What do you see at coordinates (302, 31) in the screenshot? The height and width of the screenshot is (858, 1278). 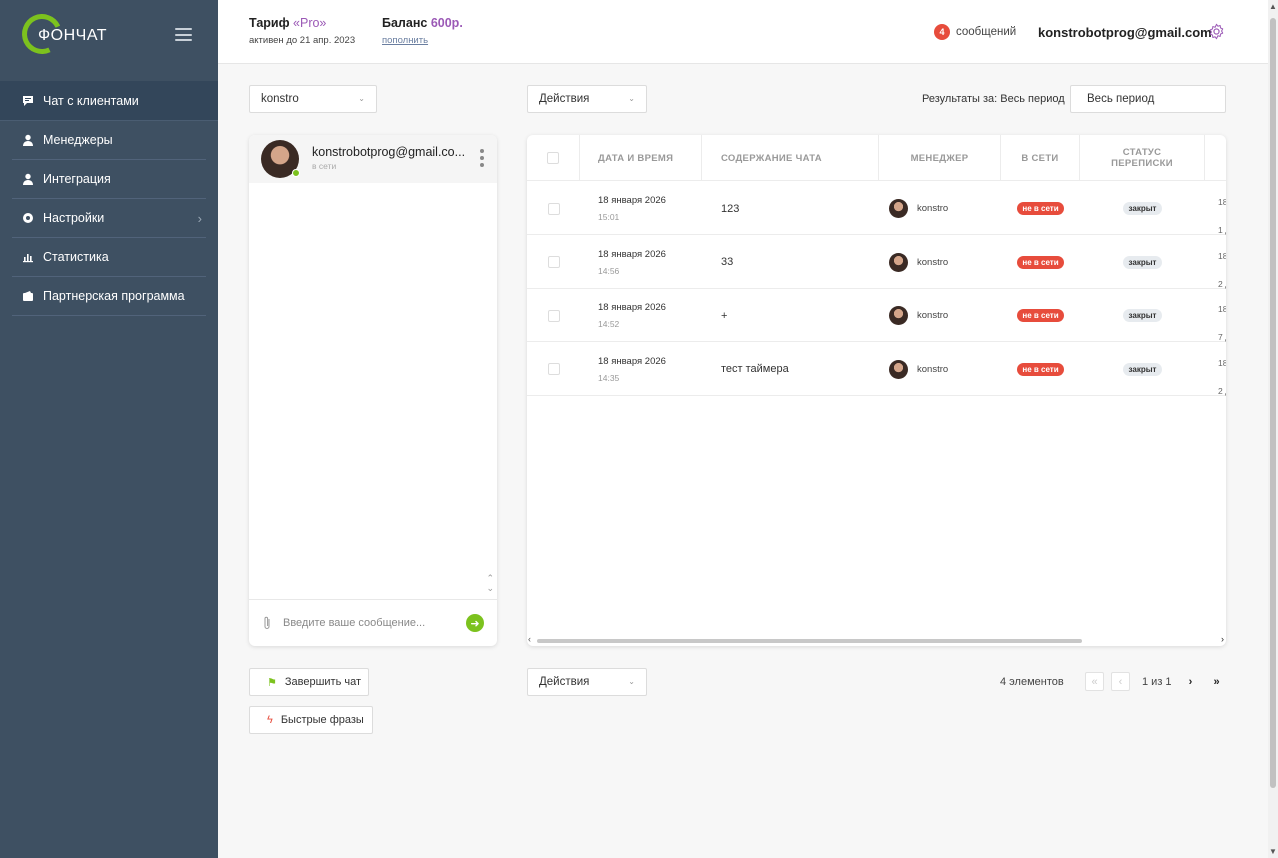 I see `tariff-info: Тариф «Pro» активен до 21 апр. 2023` at bounding box center [302, 31].